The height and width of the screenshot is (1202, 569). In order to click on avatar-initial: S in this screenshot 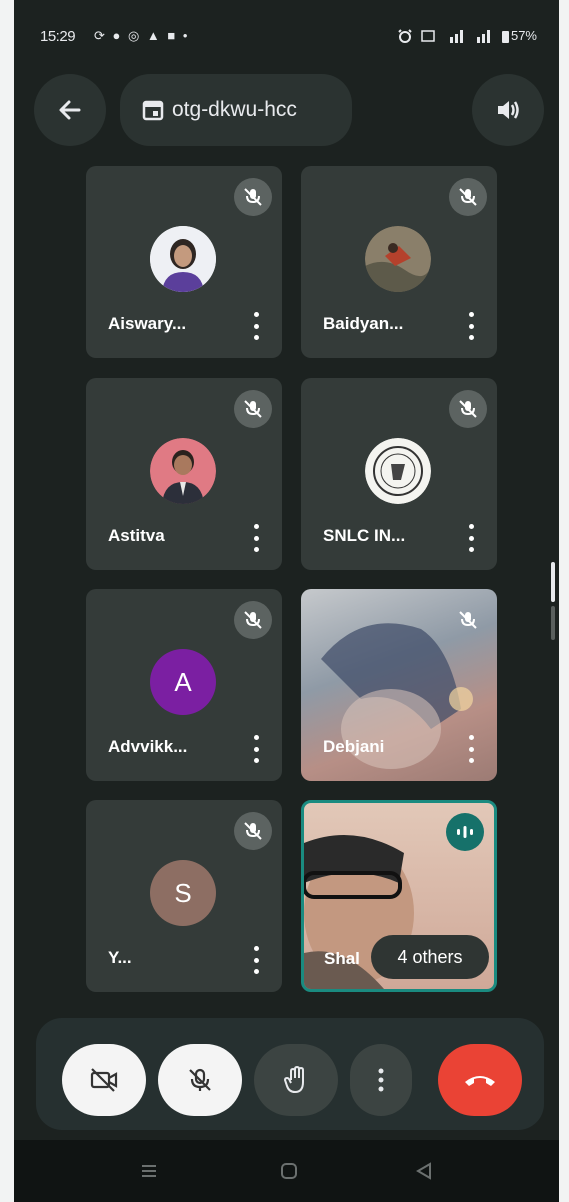, I will do `click(183, 892)`.